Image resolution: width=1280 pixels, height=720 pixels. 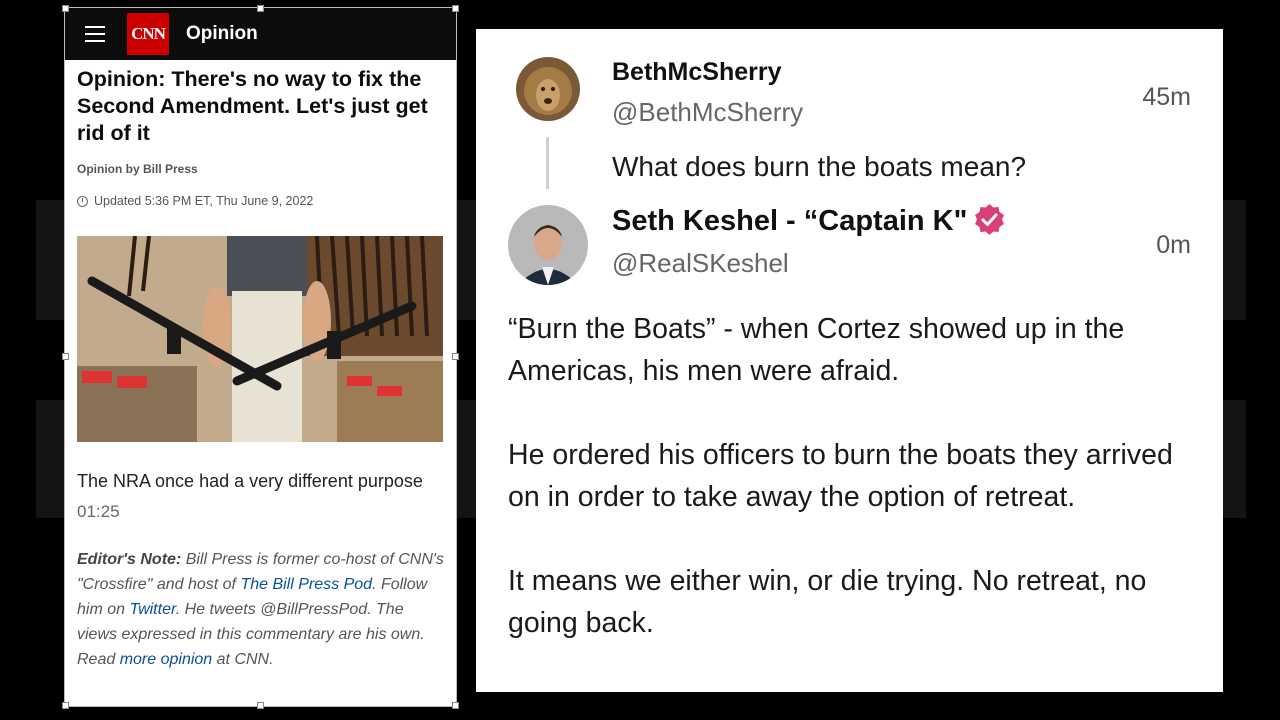 I want to click on updated-text: Updated 5:36 PM ET, Thu June 9, 2022, so click(x=204, y=201).